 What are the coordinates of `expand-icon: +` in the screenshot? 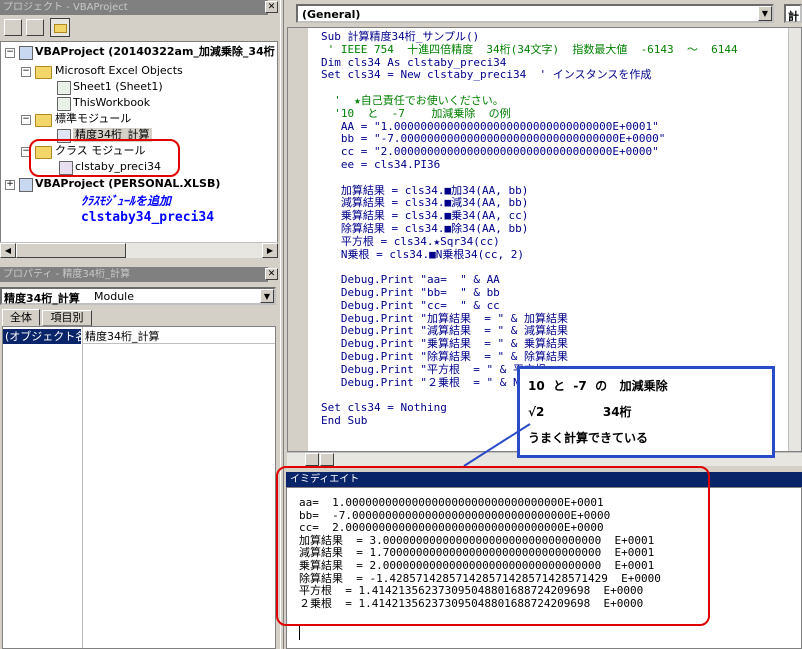 It's located at (10, 185).